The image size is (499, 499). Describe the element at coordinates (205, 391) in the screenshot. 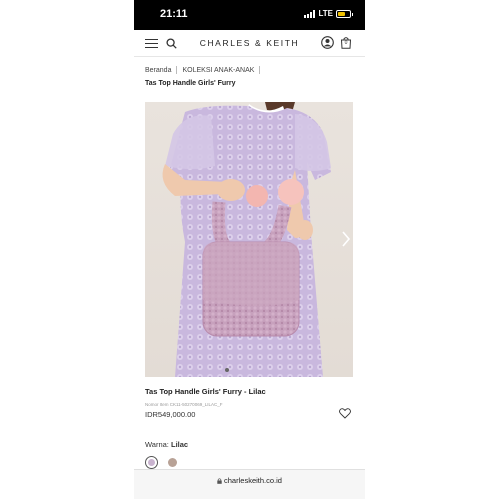

I see `product-name: Tas Top Handle Girls' Furry - Lilac` at that location.